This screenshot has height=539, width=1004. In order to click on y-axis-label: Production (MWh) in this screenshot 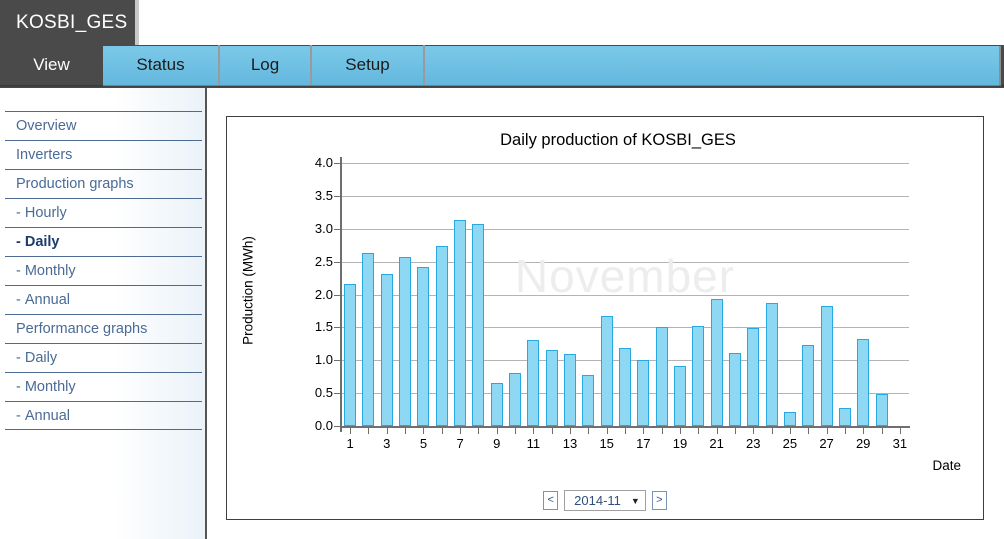, I will do `click(248, 290)`.